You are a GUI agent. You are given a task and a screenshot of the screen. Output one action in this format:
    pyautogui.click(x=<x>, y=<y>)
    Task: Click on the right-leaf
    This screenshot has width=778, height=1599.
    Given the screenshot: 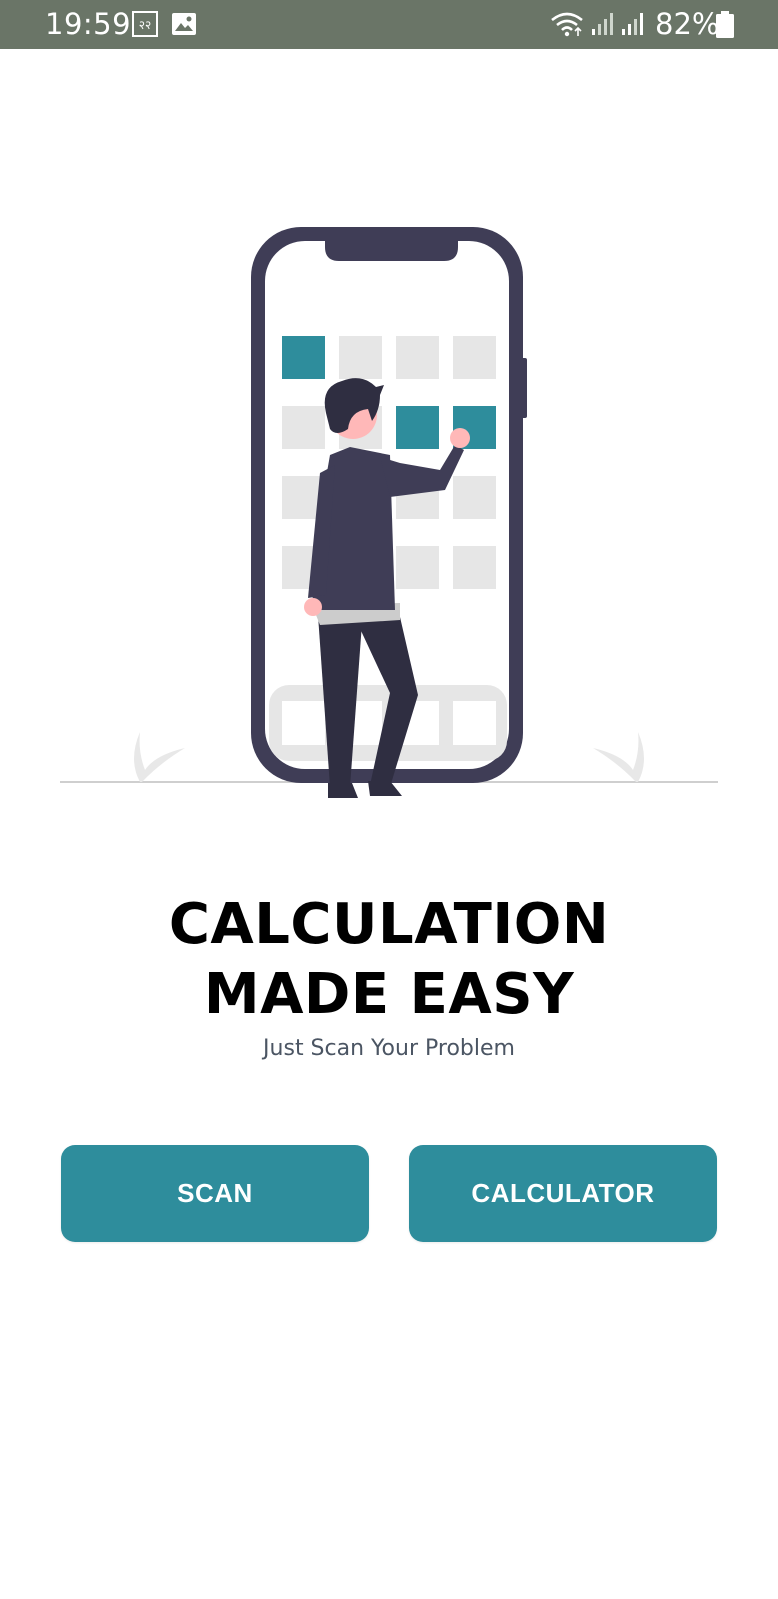 What is the action you would take?
    pyautogui.click(x=618, y=757)
    